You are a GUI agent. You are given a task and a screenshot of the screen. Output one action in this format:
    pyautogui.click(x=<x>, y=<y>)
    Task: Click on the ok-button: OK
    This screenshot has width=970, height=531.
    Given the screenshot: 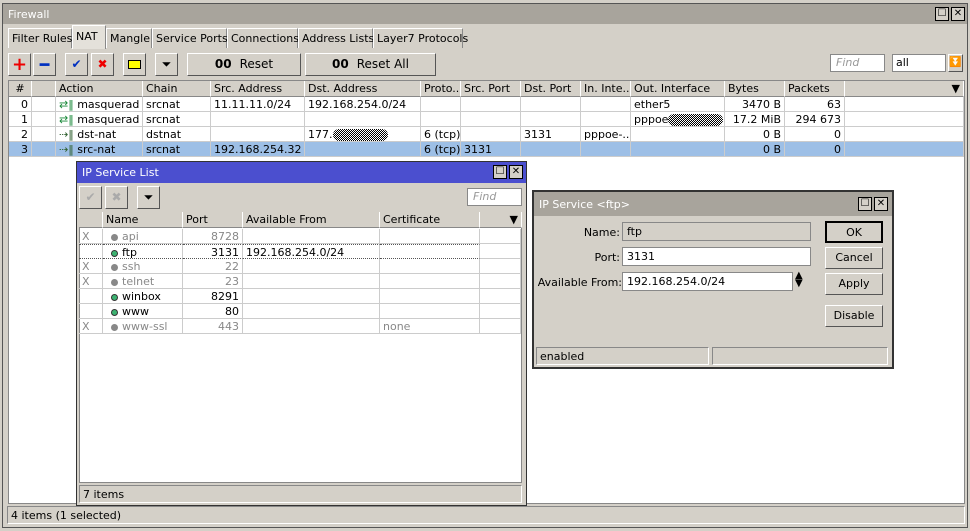 What is the action you would take?
    pyautogui.click(x=854, y=232)
    